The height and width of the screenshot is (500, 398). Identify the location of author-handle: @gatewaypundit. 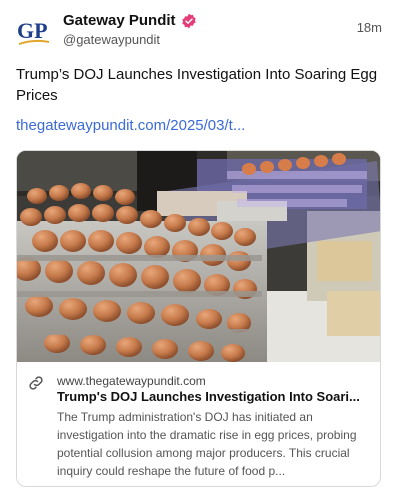
(111, 39).